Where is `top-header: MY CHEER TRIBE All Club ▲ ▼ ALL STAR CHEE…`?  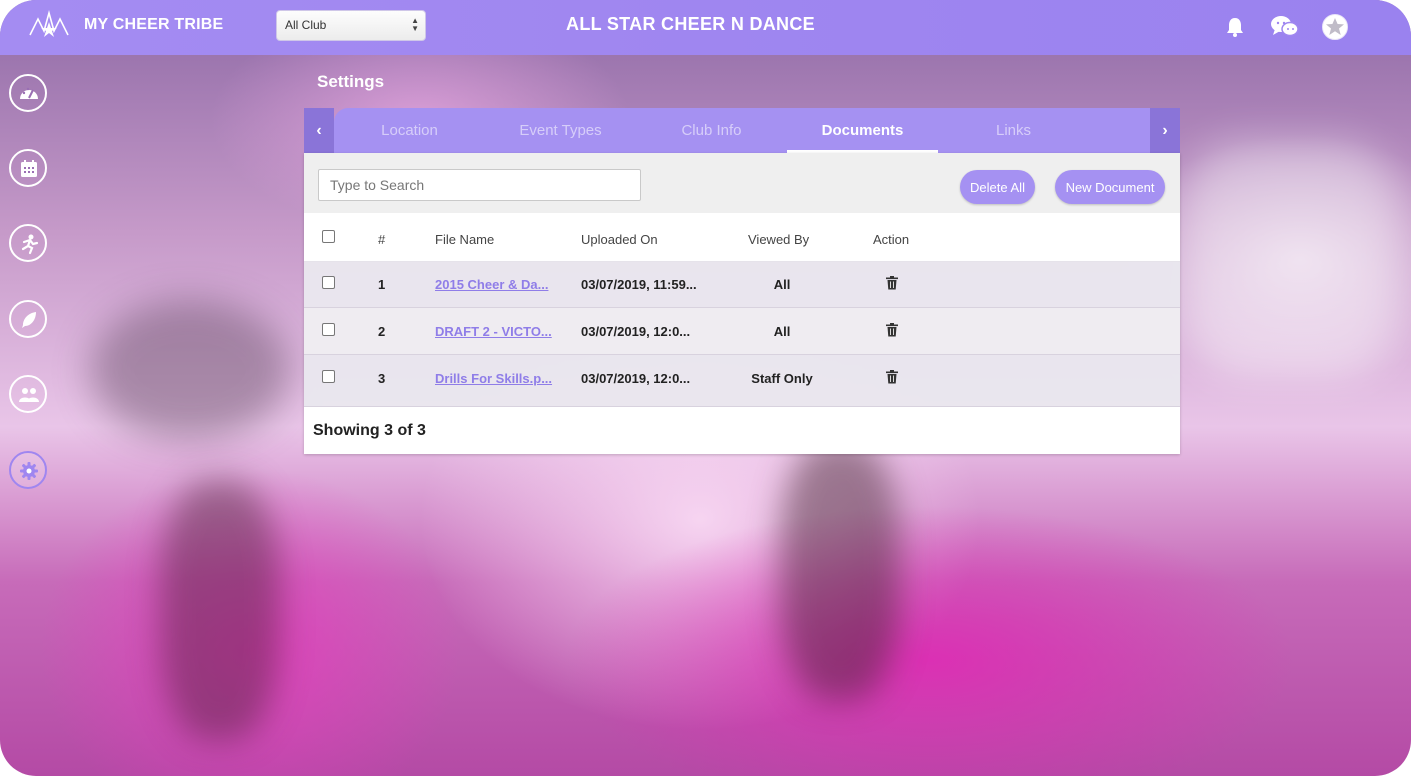
top-header: MY CHEER TRIBE All Club ▲ ▼ ALL STAR CHEE… is located at coordinates (705, 27).